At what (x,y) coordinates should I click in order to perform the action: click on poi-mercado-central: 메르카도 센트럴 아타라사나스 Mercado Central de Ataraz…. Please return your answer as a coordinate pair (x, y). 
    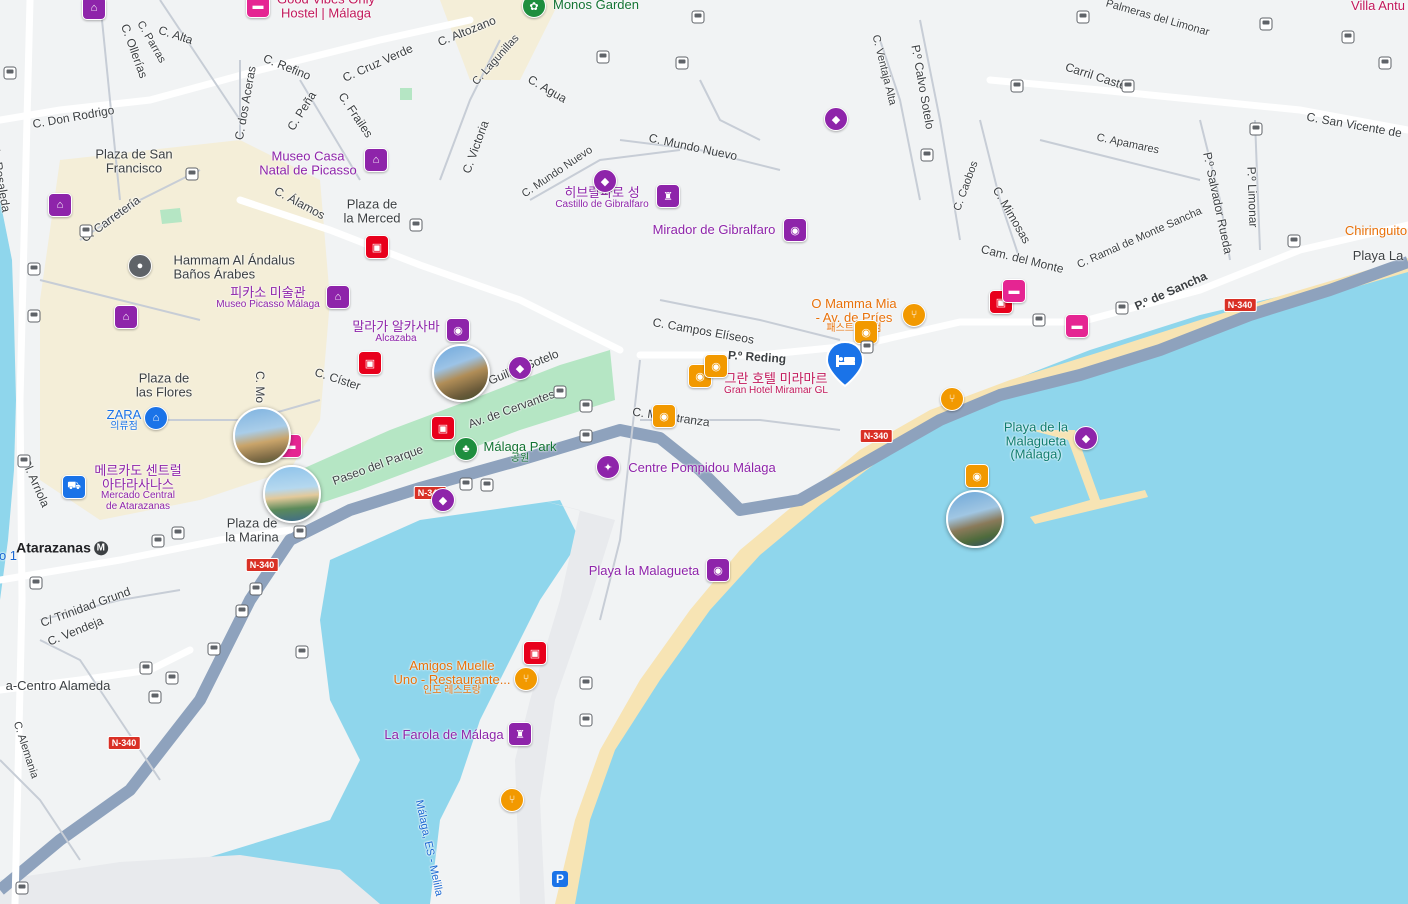
    Looking at the image, I should click on (137, 487).